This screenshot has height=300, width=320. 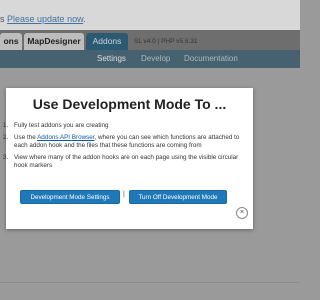 What do you see at coordinates (6, 157) in the screenshot?
I see `list-number: 3.` at bounding box center [6, 157].